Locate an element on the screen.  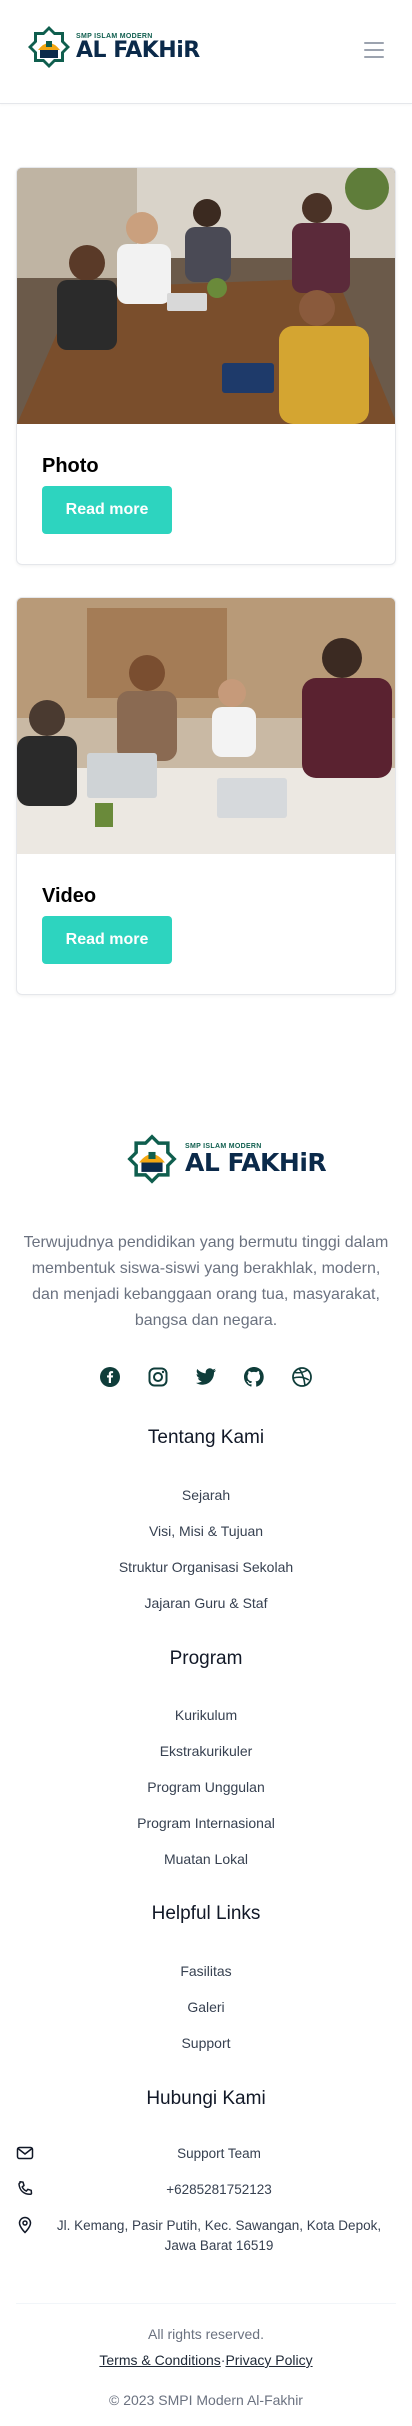
map-pin-icon is located at coordinates (25, 2225).